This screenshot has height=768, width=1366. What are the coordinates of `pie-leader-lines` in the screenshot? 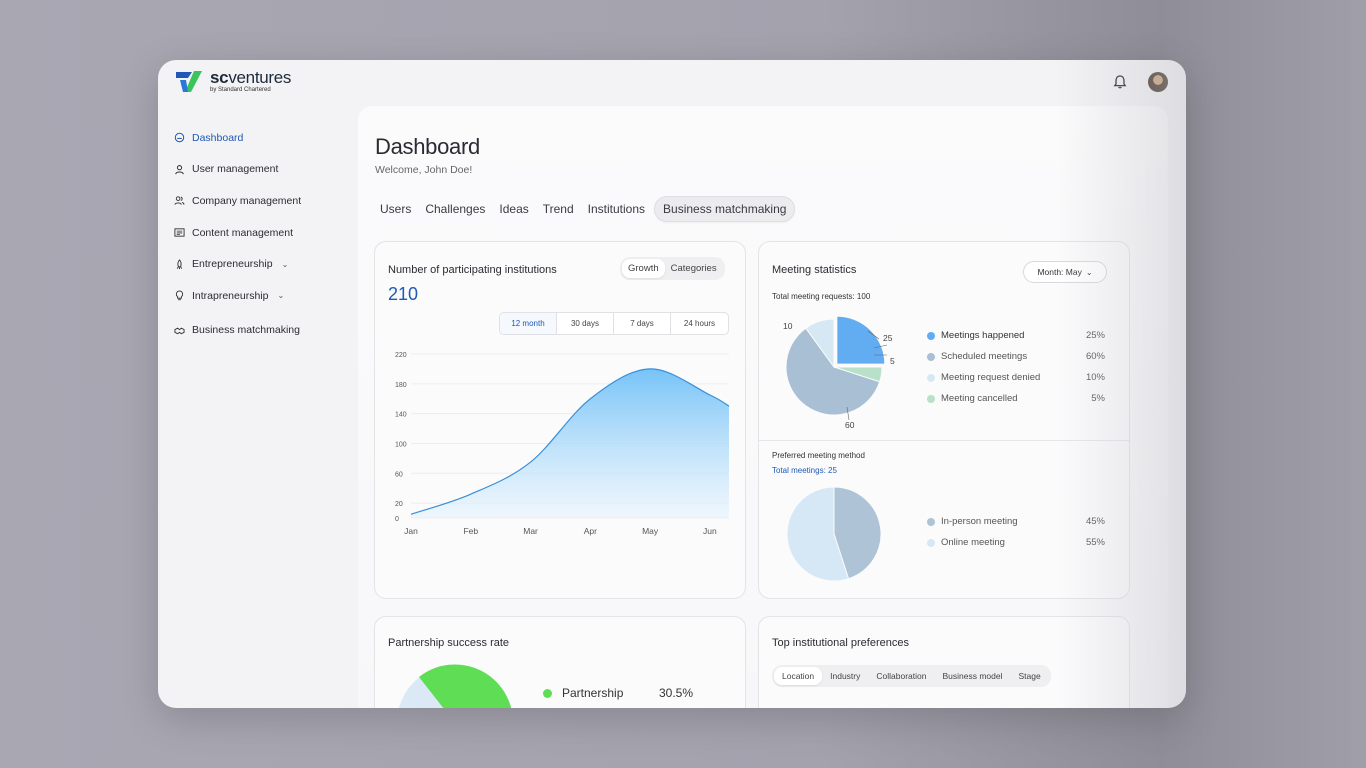 It's located at (867, 375).